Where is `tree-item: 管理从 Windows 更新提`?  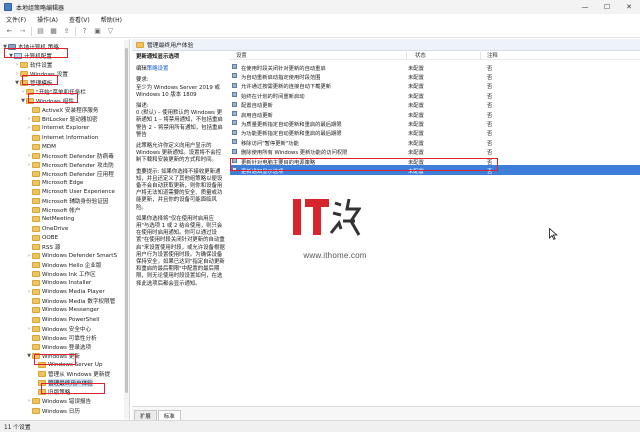
tree-item: 管理从 Windows 更新提 is located at coordinates (71, 374).